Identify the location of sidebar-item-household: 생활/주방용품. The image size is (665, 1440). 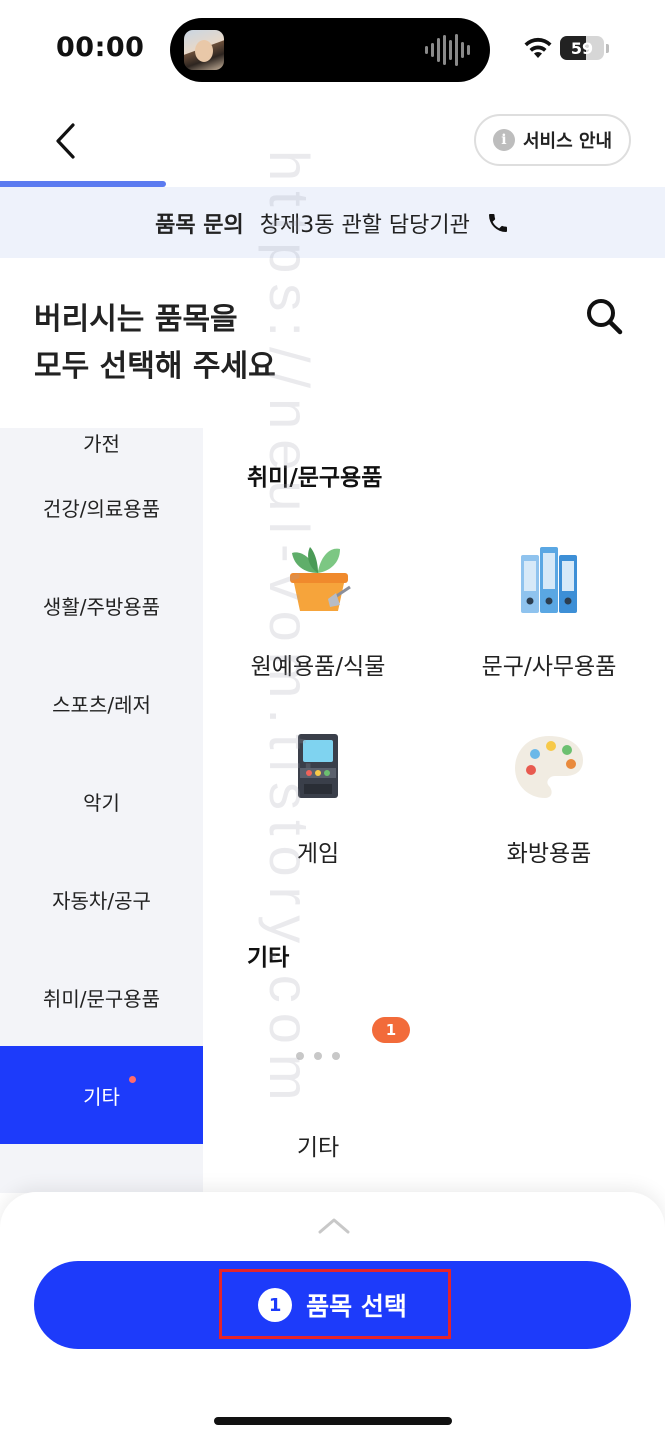
(101, 605).